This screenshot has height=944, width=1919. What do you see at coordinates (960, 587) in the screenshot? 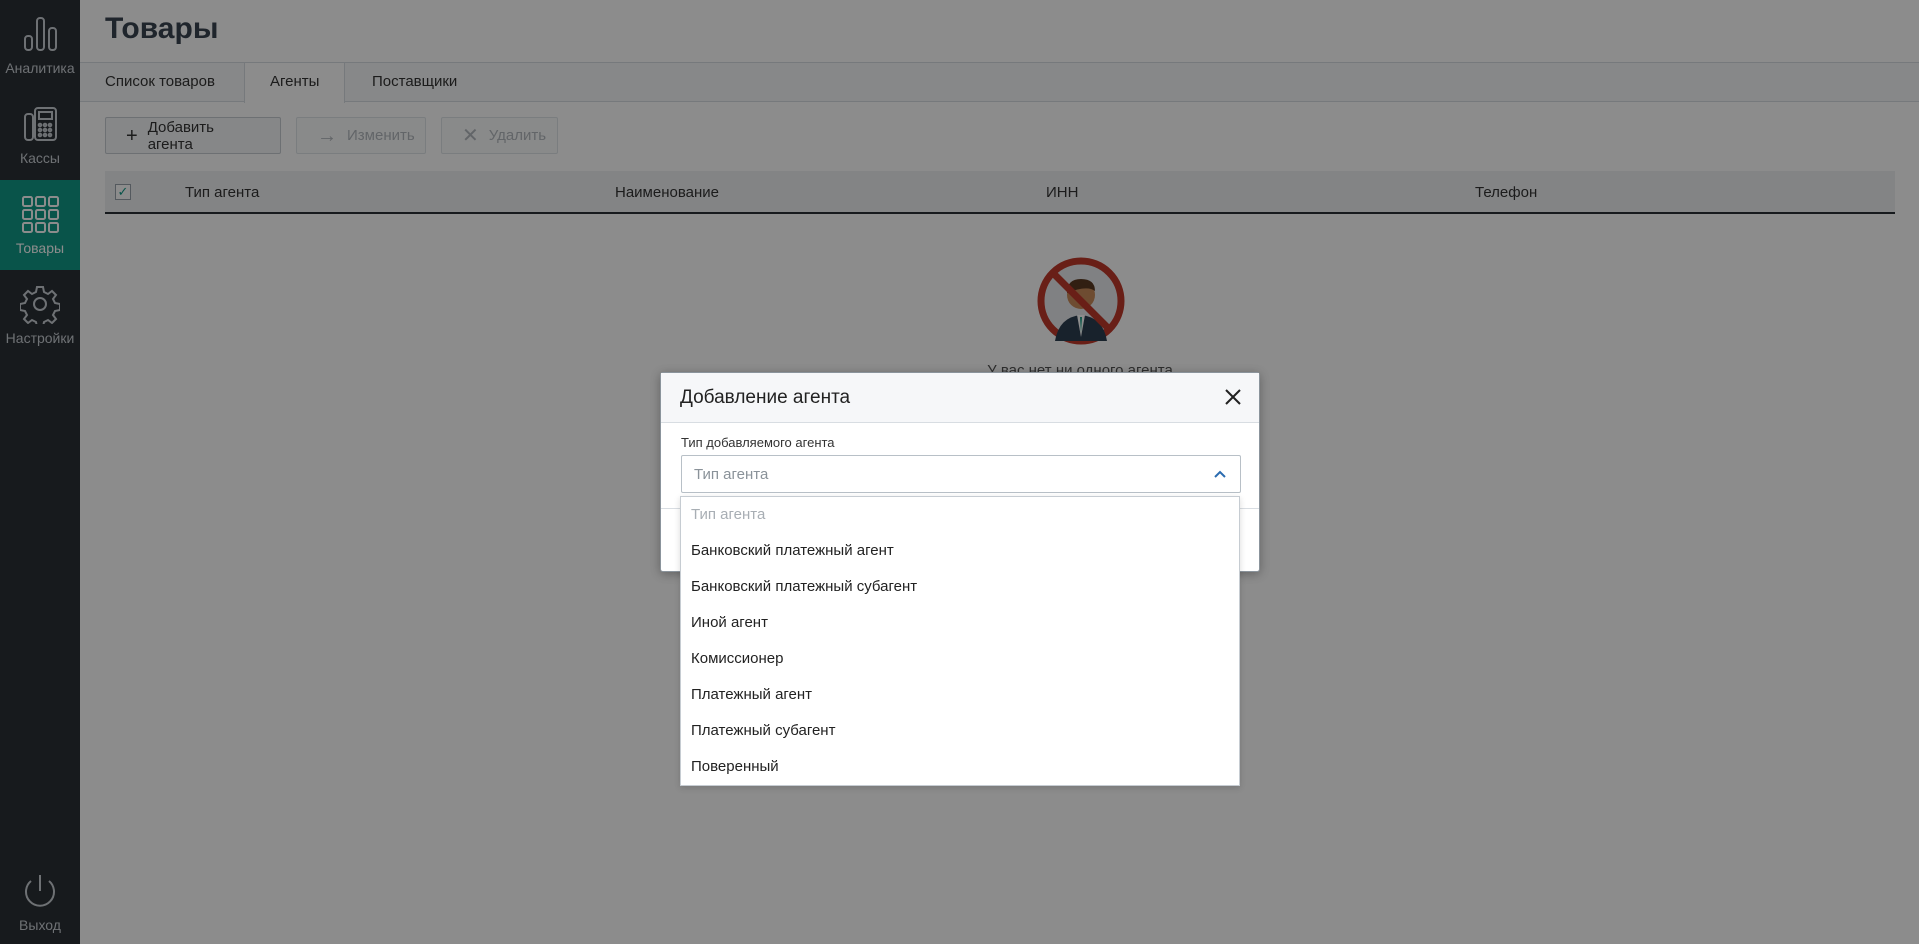
I see `dropdown-option: Банковский платежный субагент` at bounding box center [960, 587].